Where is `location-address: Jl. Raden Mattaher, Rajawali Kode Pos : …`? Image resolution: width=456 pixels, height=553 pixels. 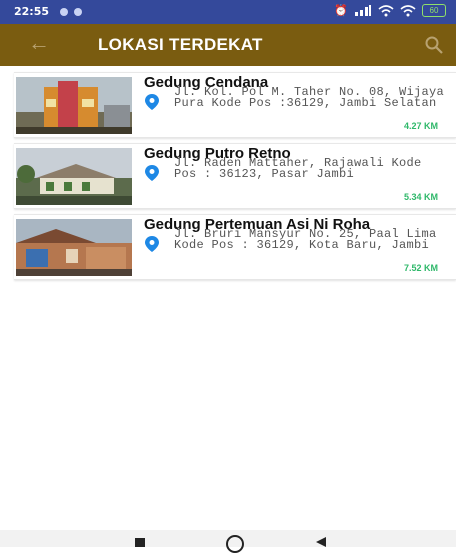
location-address: Jl. Raden Mattaher, Rajawali Kode Pos : … is located at coordinates (298, 168).